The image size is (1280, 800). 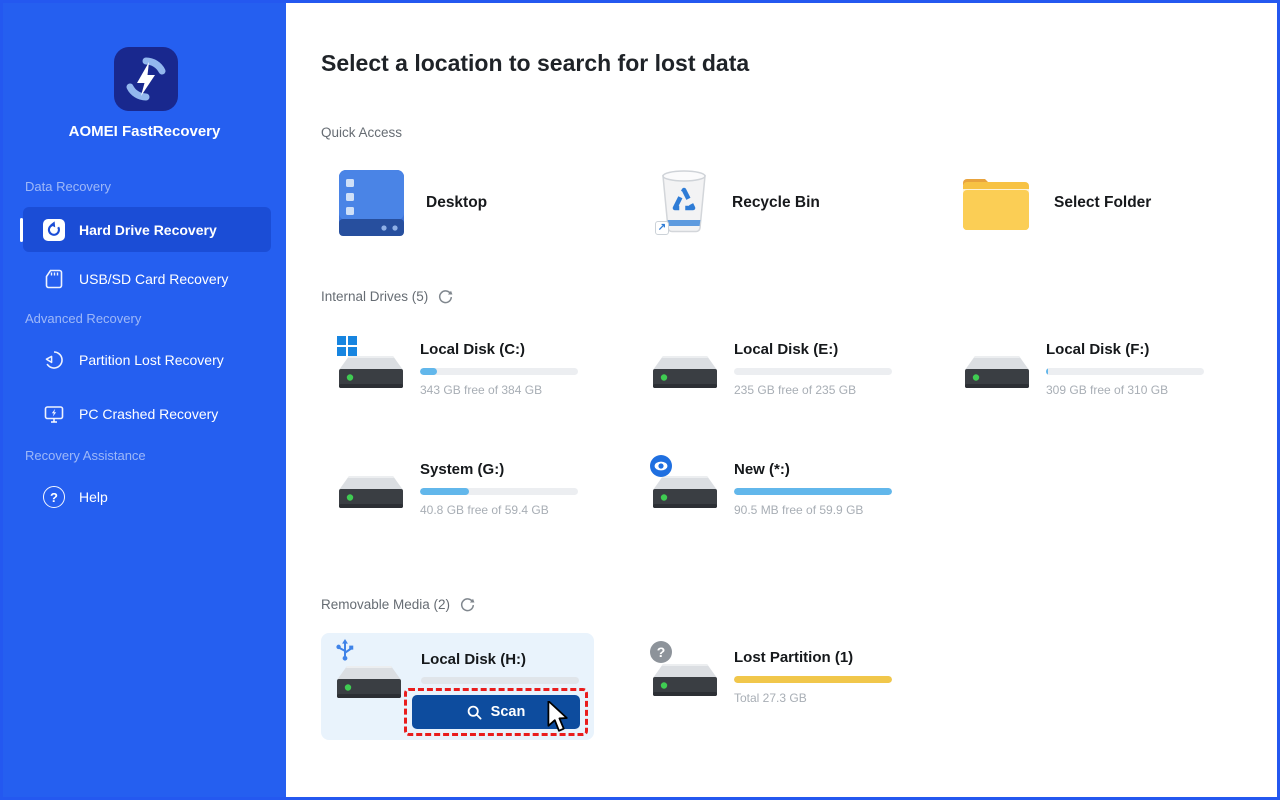 I want to click on drive-free-space: 343 GB free of 384 GB, so click(x=481, y=390).